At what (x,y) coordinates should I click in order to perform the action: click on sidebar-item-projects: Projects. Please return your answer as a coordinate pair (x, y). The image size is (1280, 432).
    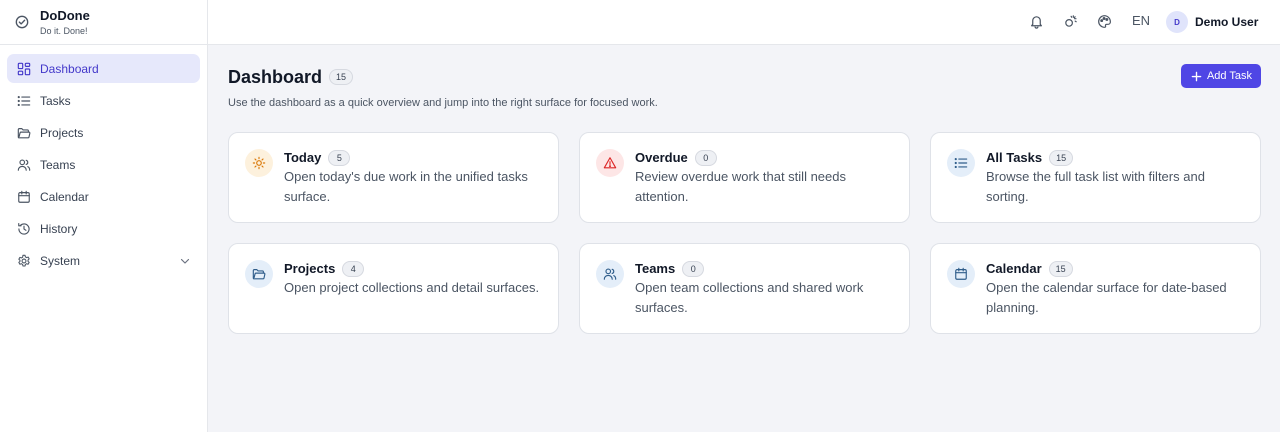
    Looking at the image, I should click on (103, 132).